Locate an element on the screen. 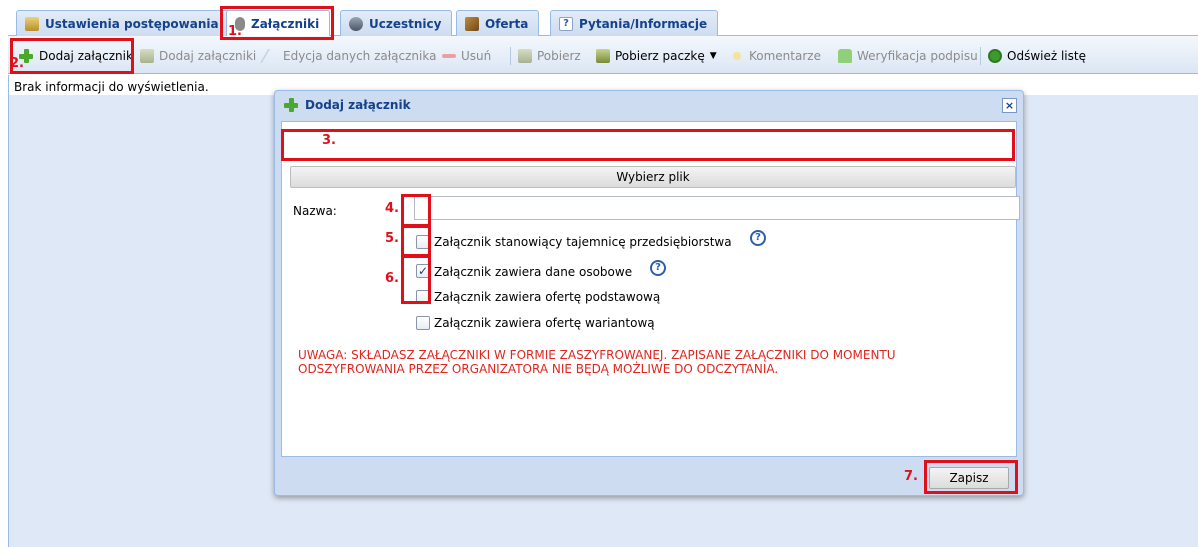 The image size is (1198, 547). tab-pytania: ? Pytania/Informacje is located at coordinates (634, 23).